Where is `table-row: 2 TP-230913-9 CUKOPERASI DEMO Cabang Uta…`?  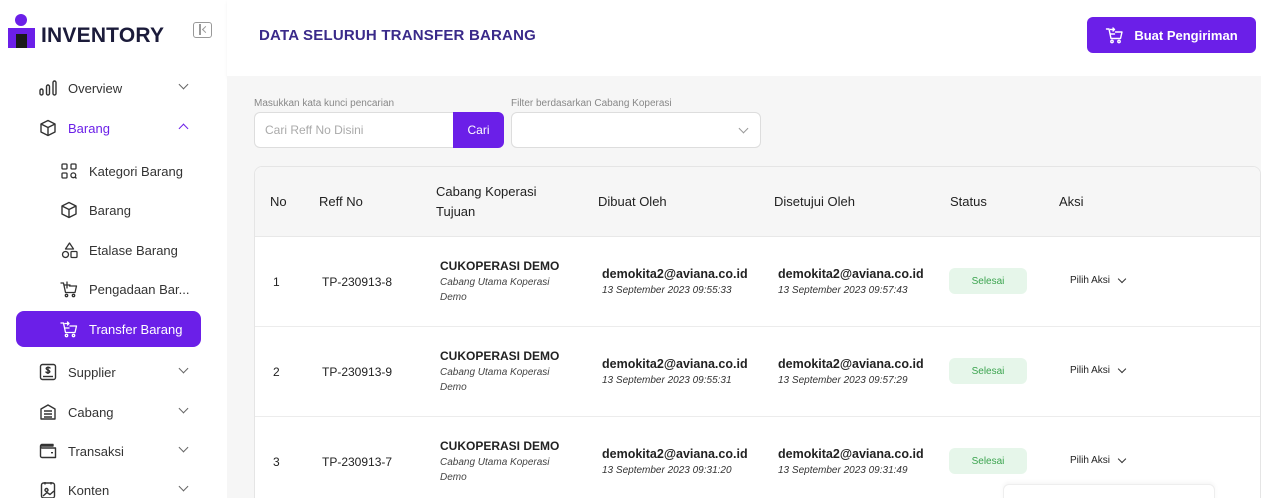 table-row: 2 TP-230913-9 CUKOPERASI DEMO Cabang Uta… is located at coordinates (757, 372).